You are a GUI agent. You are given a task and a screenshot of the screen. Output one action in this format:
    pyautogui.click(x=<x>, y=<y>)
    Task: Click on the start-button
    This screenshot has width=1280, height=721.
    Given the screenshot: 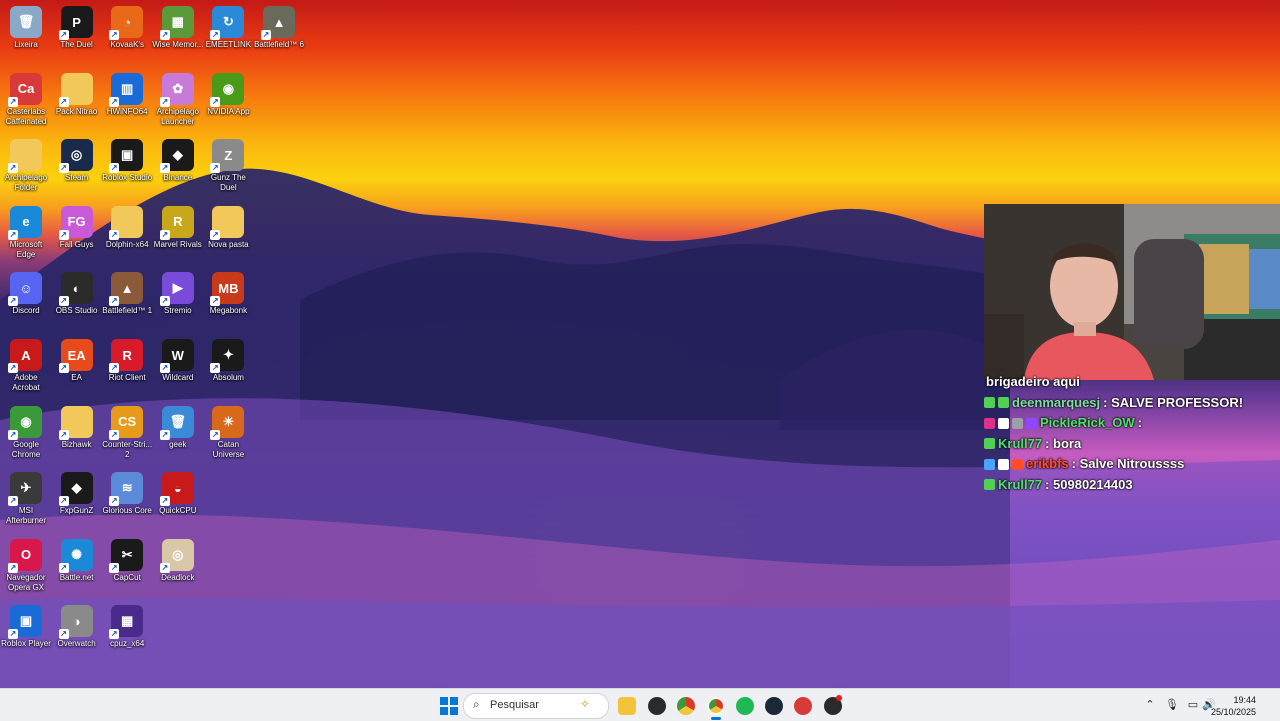 What is the action you would take?
    pyautogui.click(x=449, y=706)
    